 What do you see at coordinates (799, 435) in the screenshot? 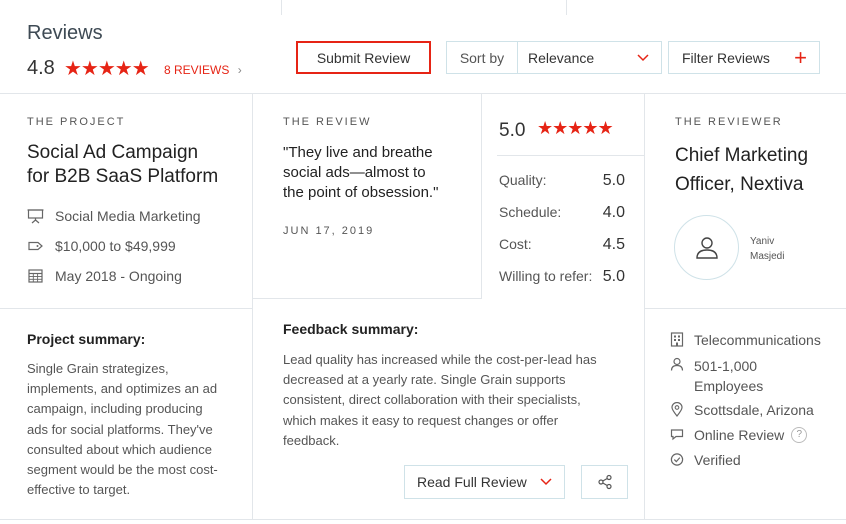
I see `help-icon: ?` at bounding box center [799, 435].